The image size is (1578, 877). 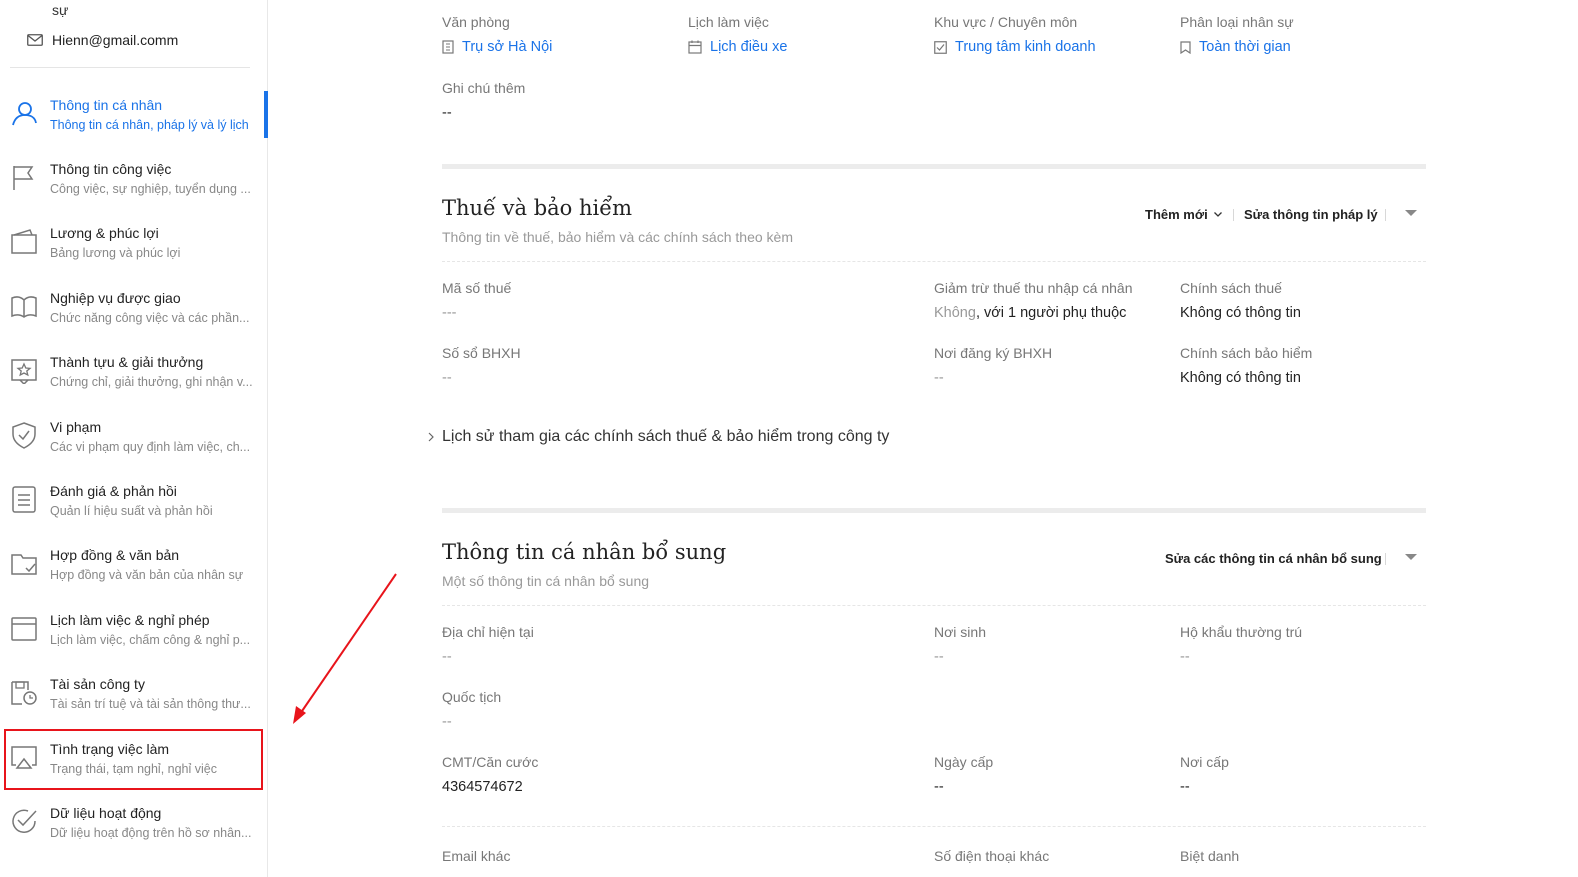 What do you see at coordinates (1246, 353) in the screenshot?
I see `insurance-policy-label: Chính sách bảo hiểm` at bounding box center [1246, 353].